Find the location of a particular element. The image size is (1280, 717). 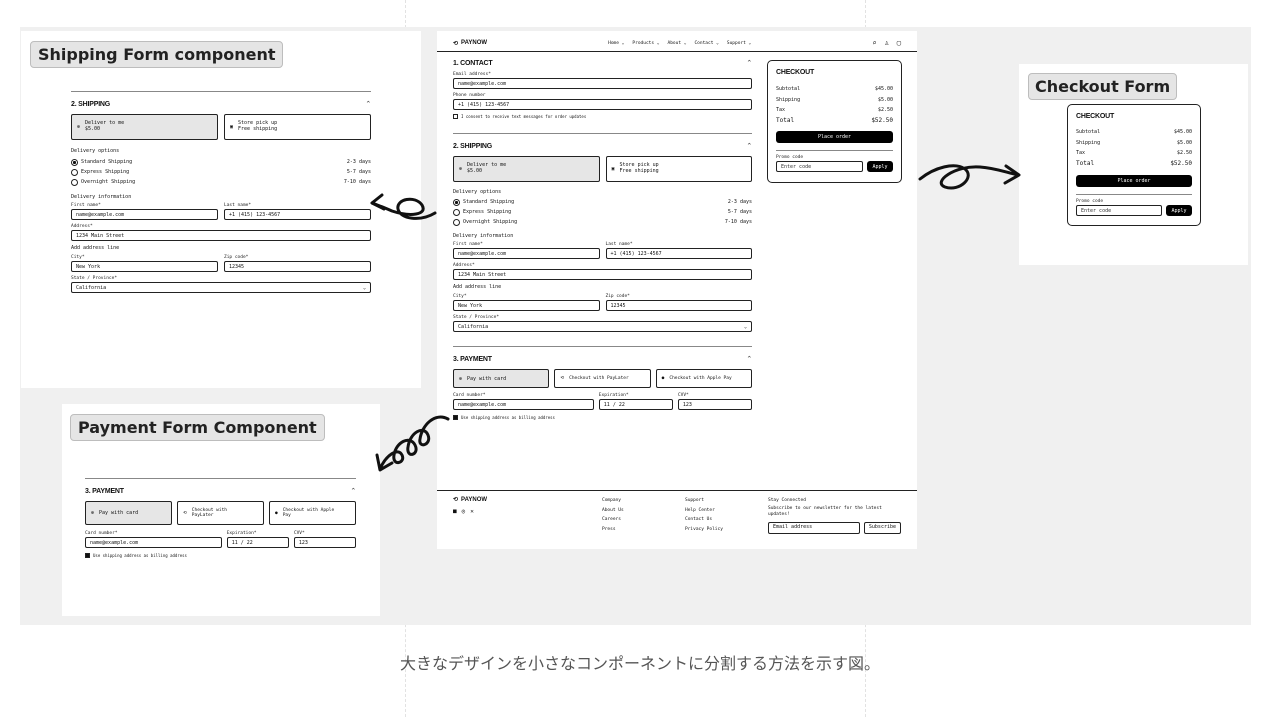

nav-item-products: Products ⌄ is located at coordinates (645, 43).